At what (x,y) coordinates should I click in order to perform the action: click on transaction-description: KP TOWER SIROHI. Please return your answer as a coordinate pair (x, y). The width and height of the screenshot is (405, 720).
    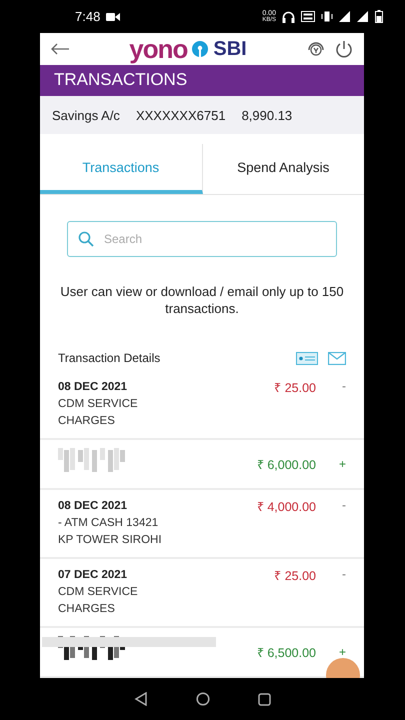
    Looking at the image, I should click on (110, 540).